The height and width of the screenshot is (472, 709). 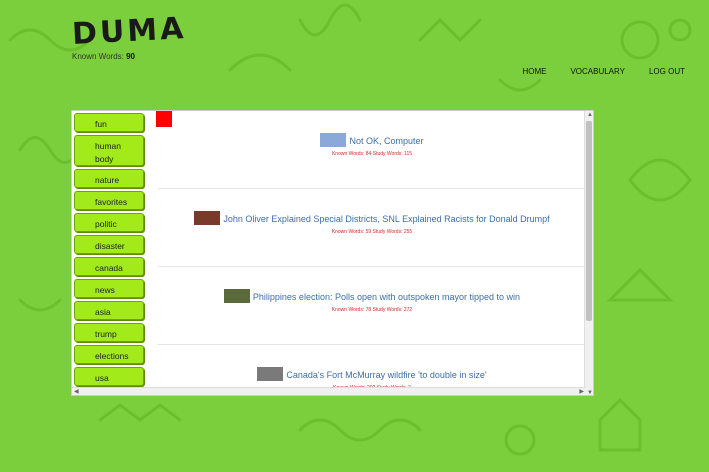 I want to click on category-favorites-button: favorites, so click(x=109, y=200).